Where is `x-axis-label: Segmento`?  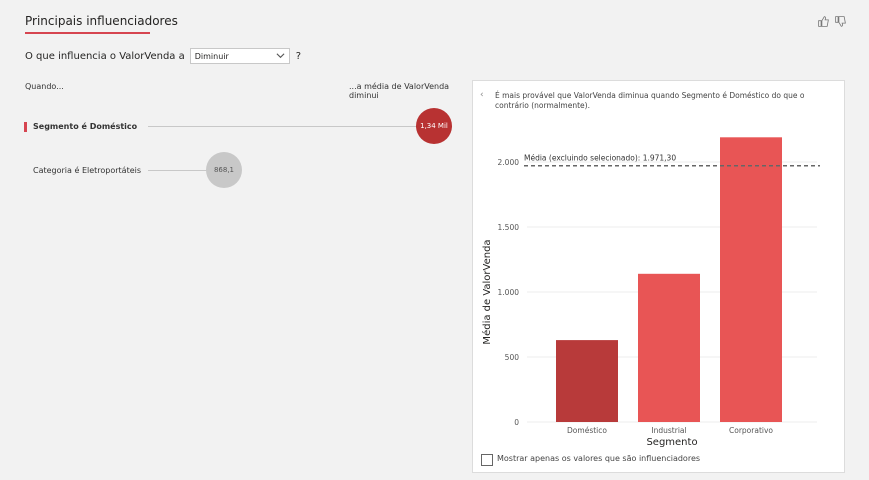 x-axis-label: Segmento is located at coordinates (671, 442).